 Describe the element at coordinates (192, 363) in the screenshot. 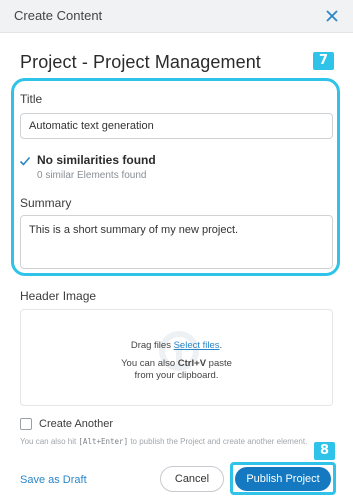

I see `paste-shortcut: Ctrl+V` at that location.